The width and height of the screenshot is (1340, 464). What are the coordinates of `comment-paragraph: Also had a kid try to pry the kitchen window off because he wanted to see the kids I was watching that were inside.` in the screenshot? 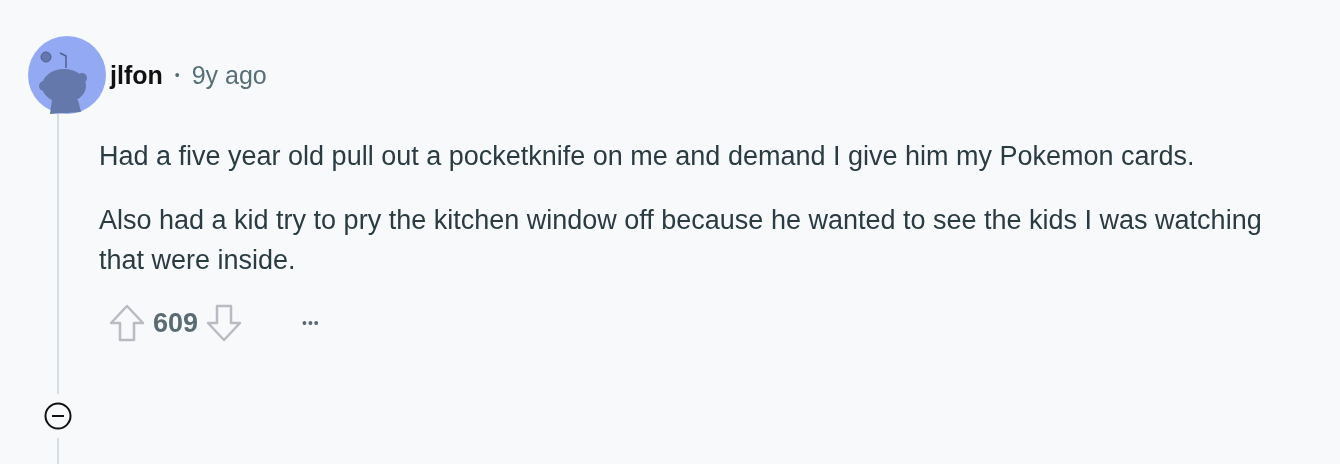 It's located at (681, 240).